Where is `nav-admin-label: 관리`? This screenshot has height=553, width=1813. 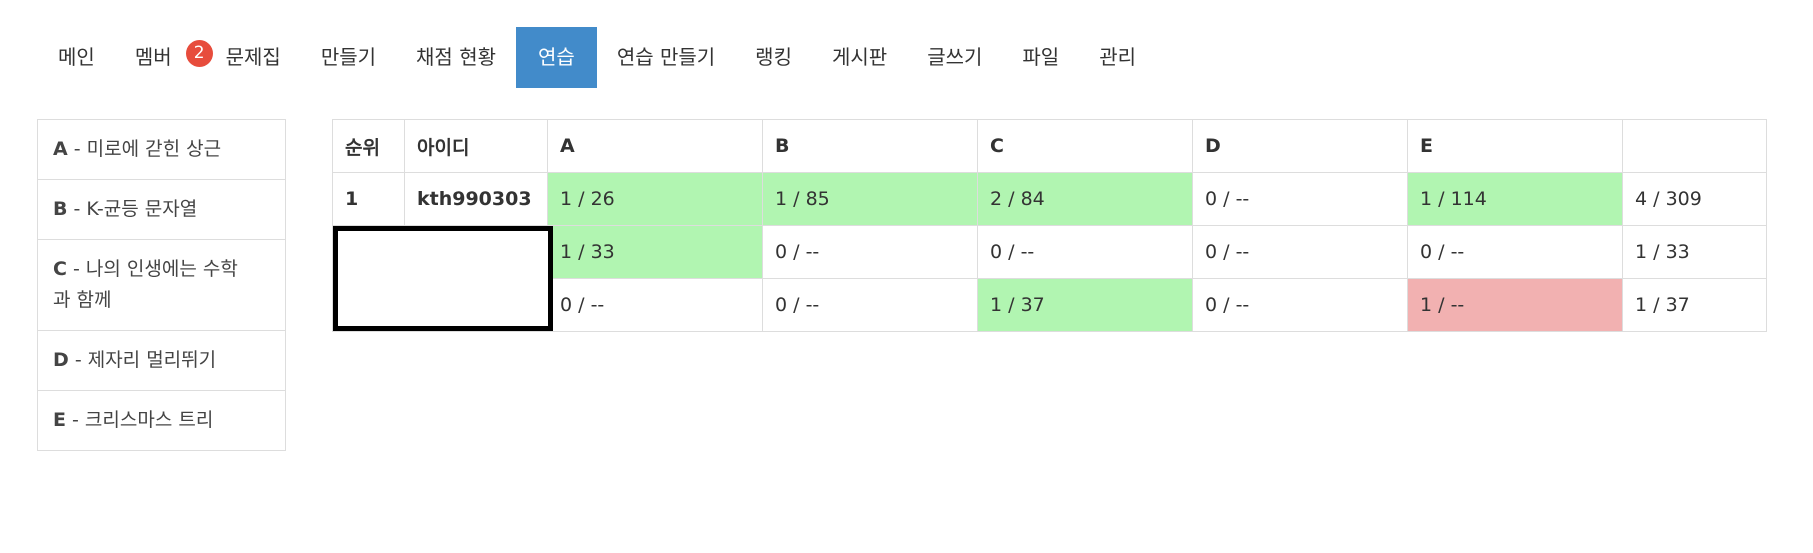
nav-admin-label: 관리 is located at coordinates (1118, 57).